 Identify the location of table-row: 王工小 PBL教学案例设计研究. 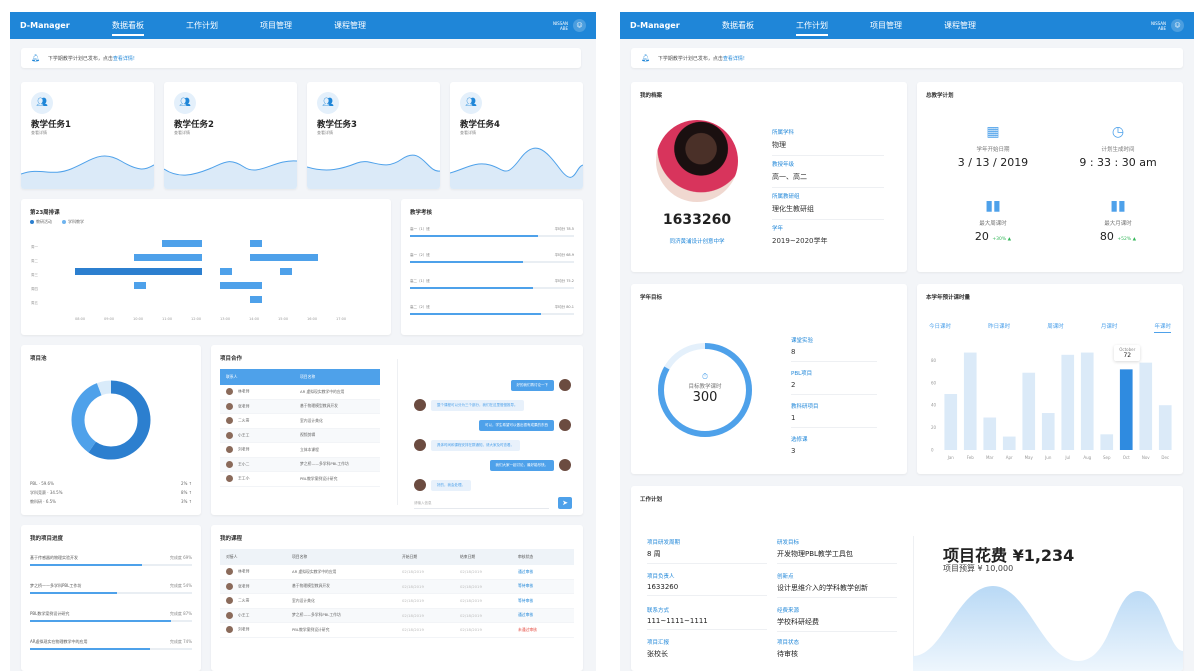
(300, 479).